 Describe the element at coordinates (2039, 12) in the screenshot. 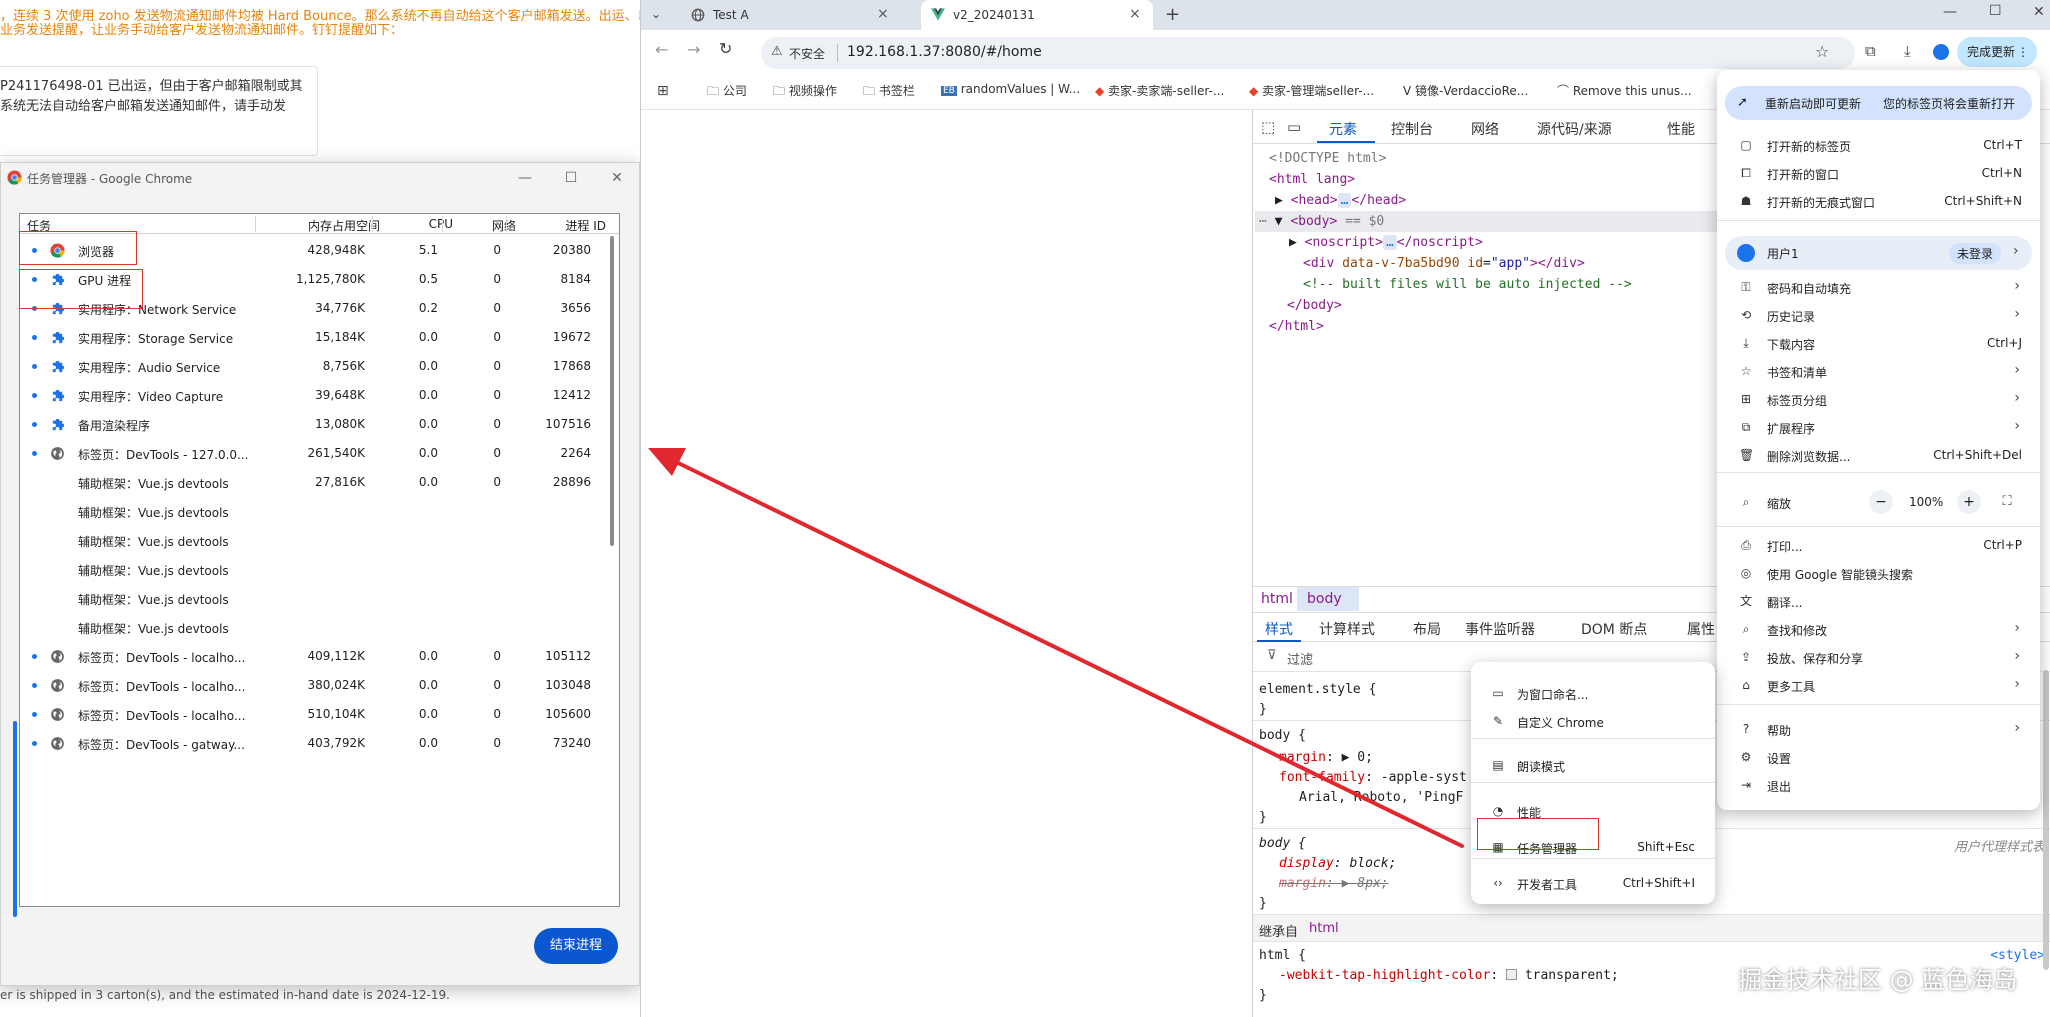

I see `close-icon: ✕` at that location.